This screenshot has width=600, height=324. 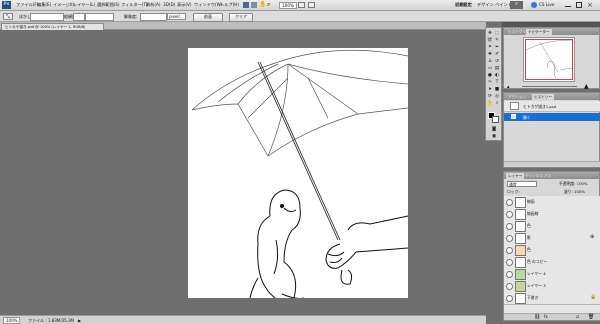 I want to click on layer-name: 線画線, so click(x=533, y=213).